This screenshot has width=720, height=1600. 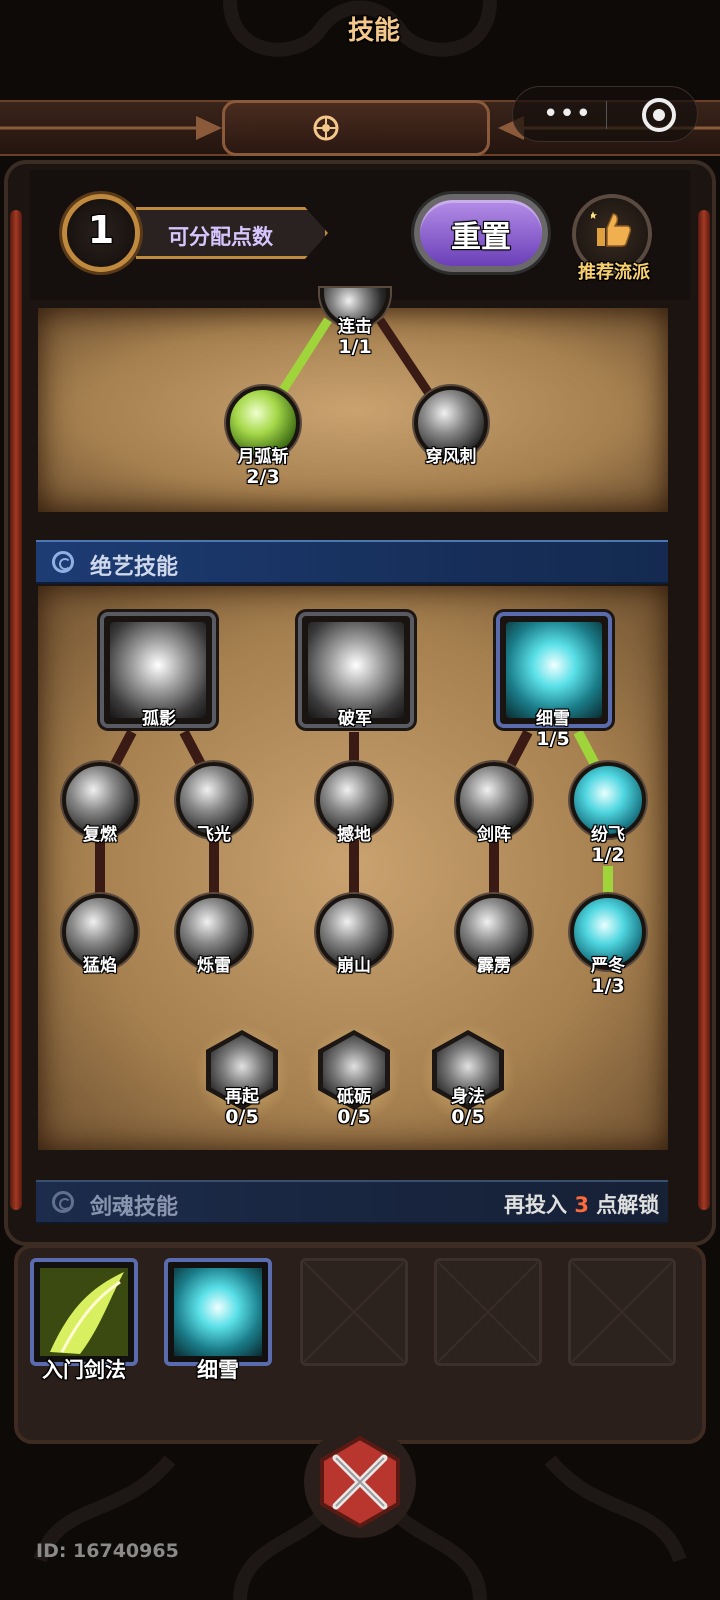 I want to click on skill-count: 1/5, so click(x=553, y=739).